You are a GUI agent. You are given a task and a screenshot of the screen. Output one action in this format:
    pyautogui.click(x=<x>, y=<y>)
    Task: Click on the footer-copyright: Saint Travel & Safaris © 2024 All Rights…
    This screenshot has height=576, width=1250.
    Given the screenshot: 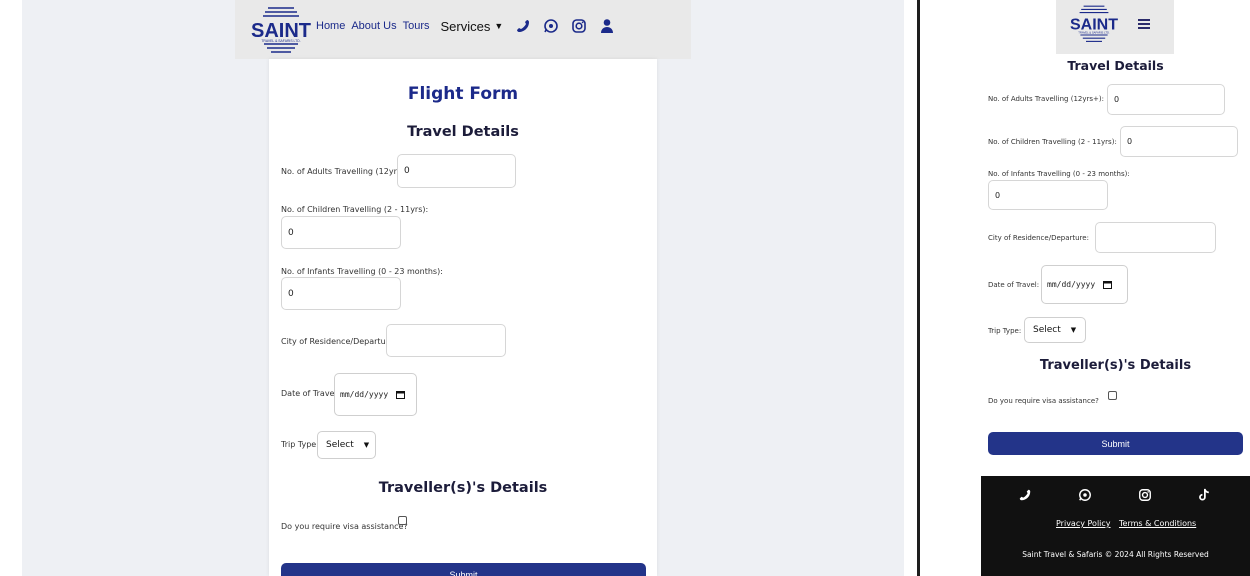 What is the action you would take?
    pyautogui.click(x=1115, y=554)
    